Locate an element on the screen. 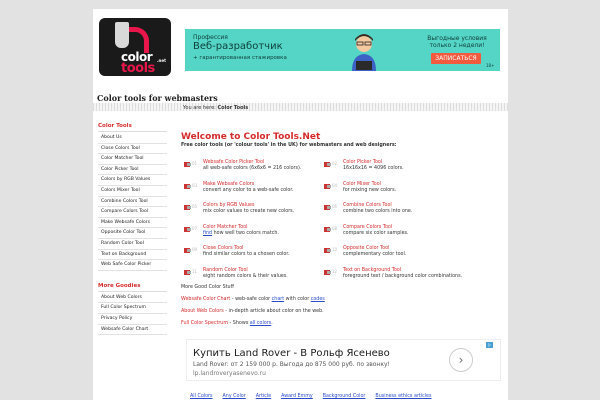  tool-description: 16x16x16 = 4096 colors. is located at coordinates (373, 168).